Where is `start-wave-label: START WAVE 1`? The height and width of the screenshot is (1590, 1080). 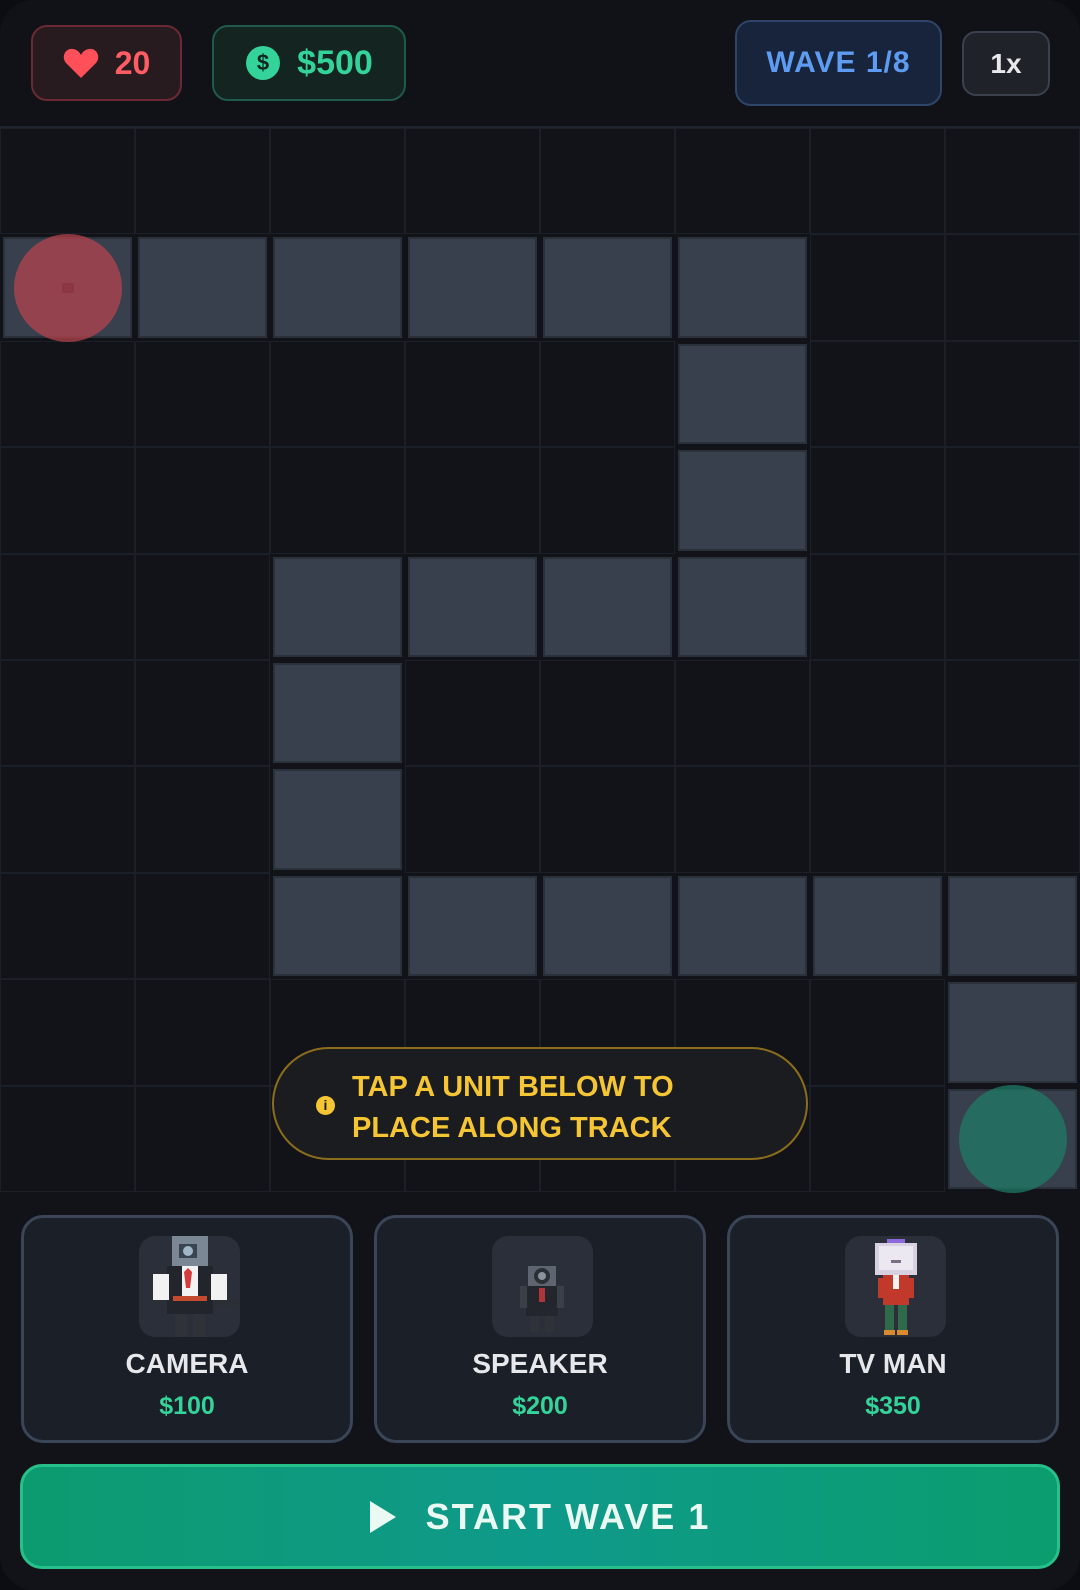 start-wave-label: START WAVE 1 is located at coordinates (568, 1516).